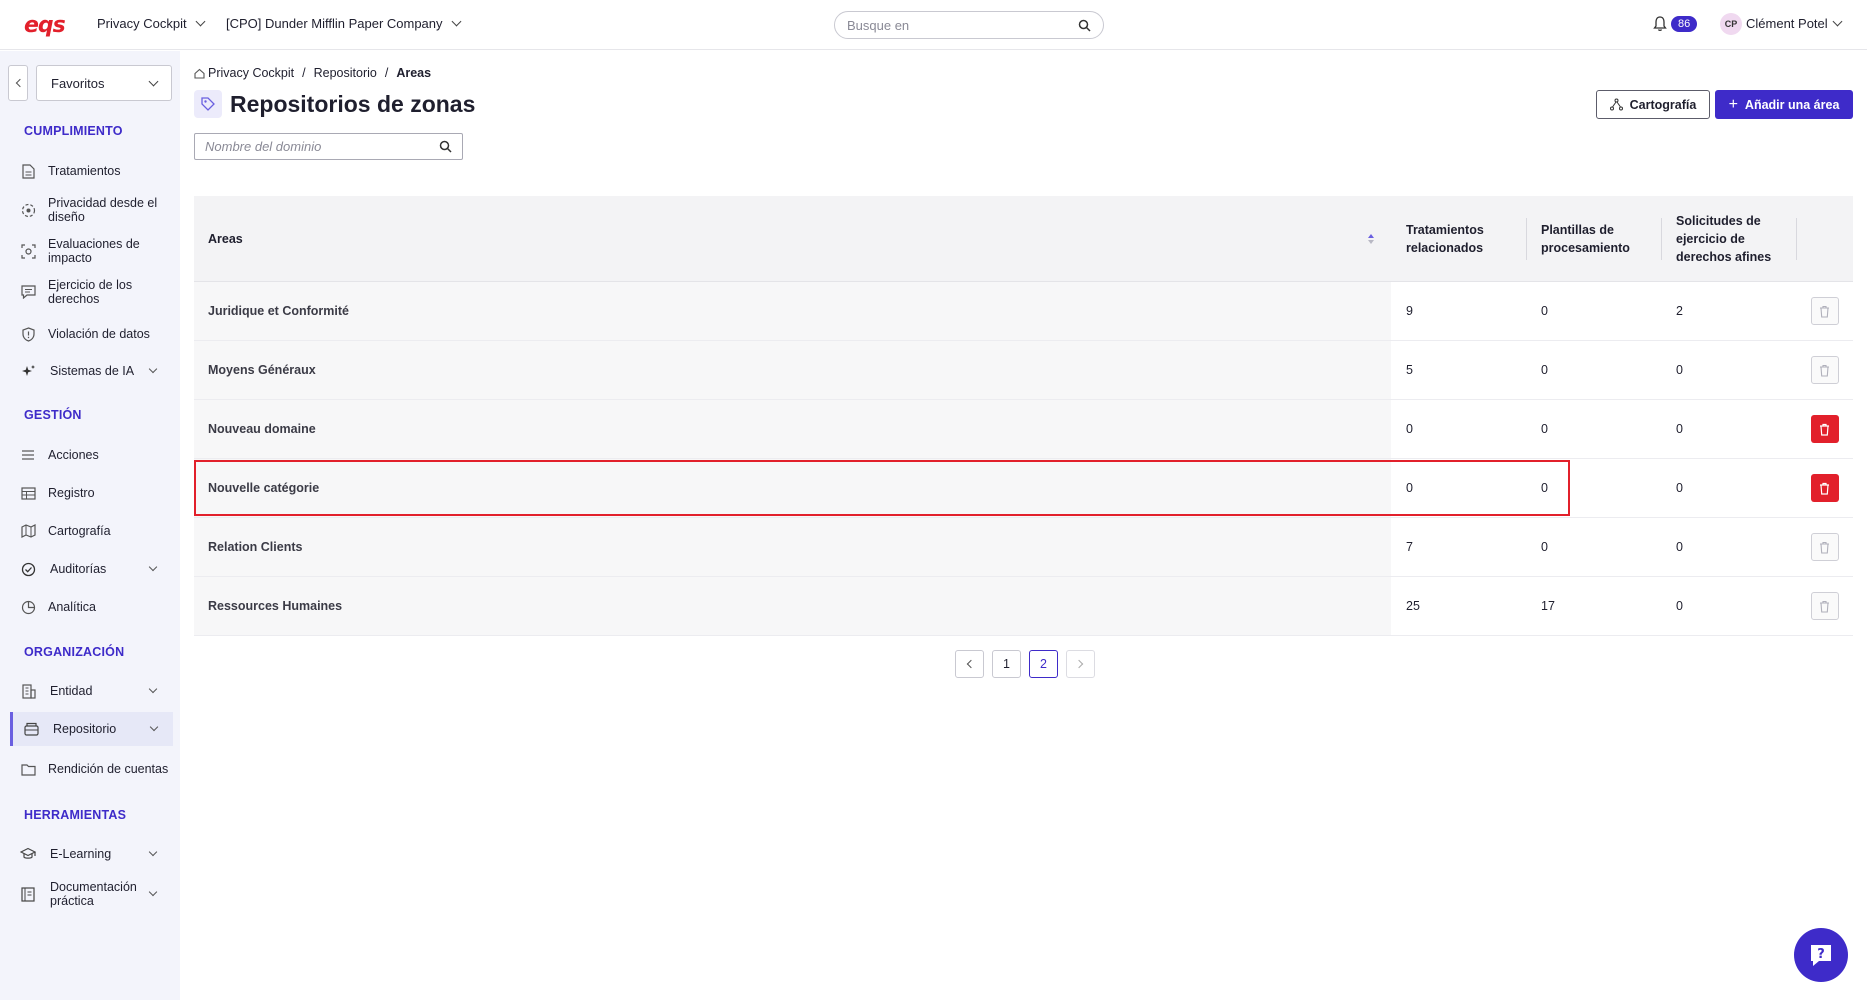  I want to click on sidebar-item-rendicion: Rendición de cuentas, so click(96, 769).